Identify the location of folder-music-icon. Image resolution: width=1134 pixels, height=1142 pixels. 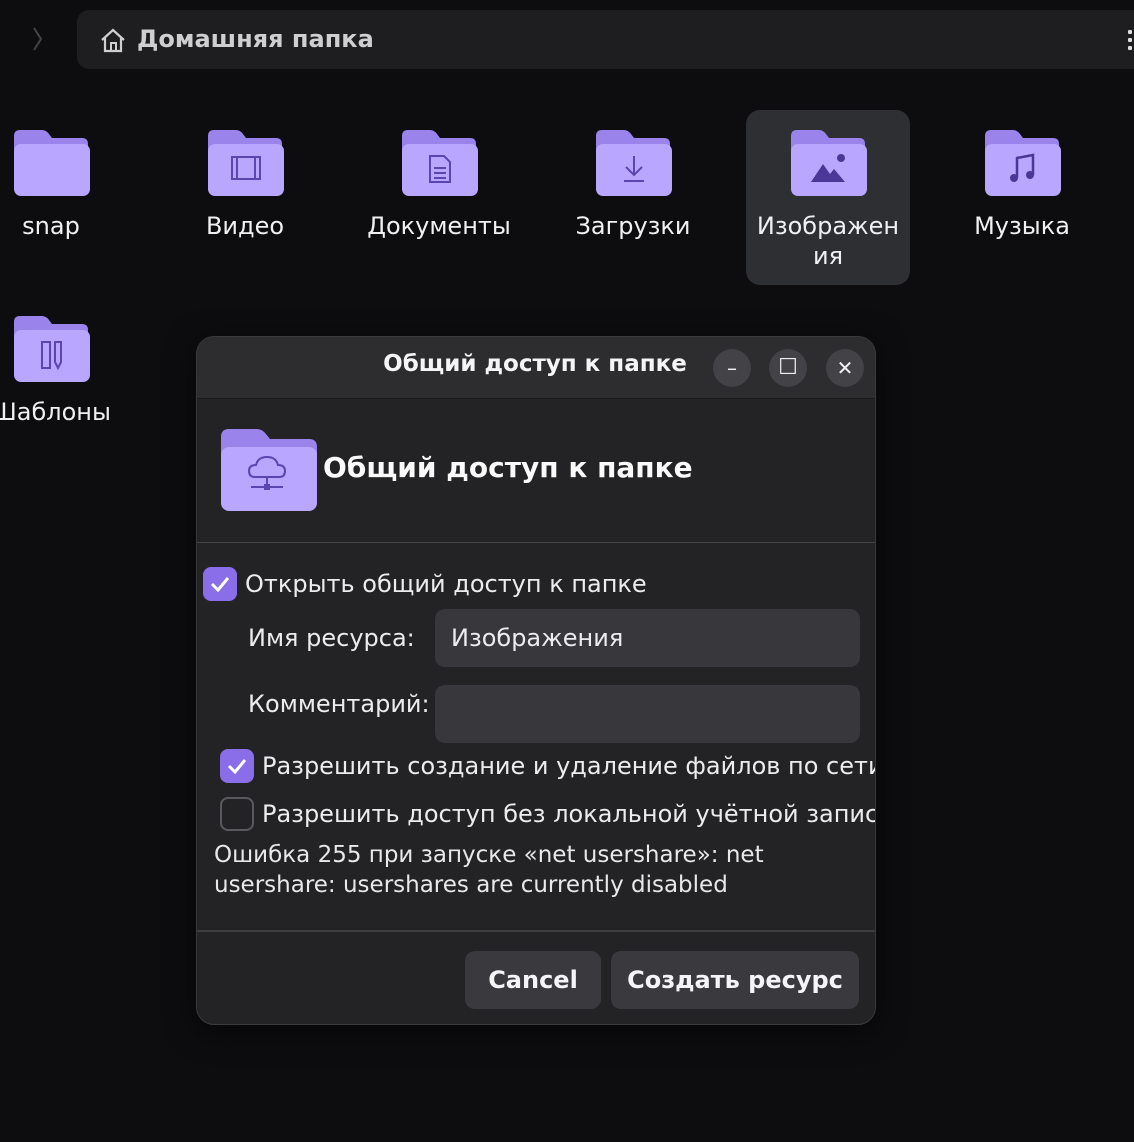
(1022, 163).